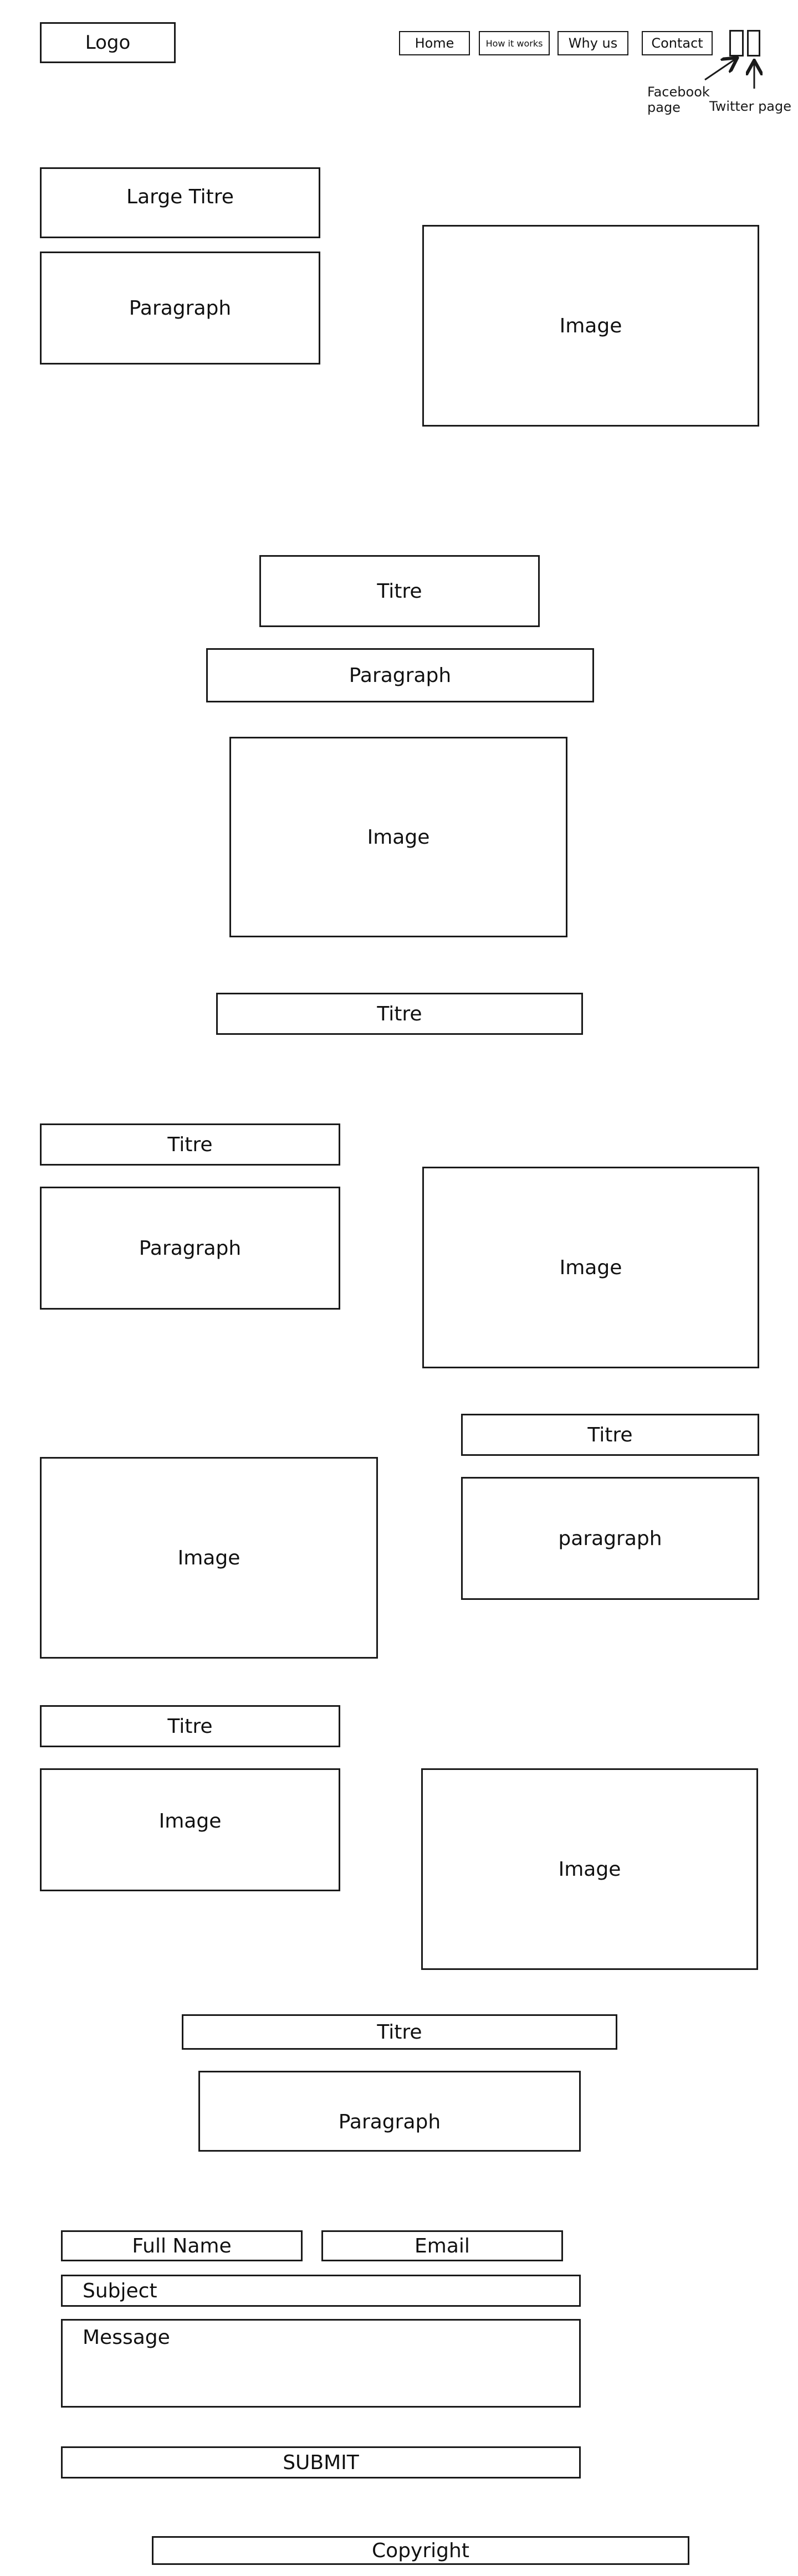  I want to click on submit-button: SUBMIT, so click(321, 2462).